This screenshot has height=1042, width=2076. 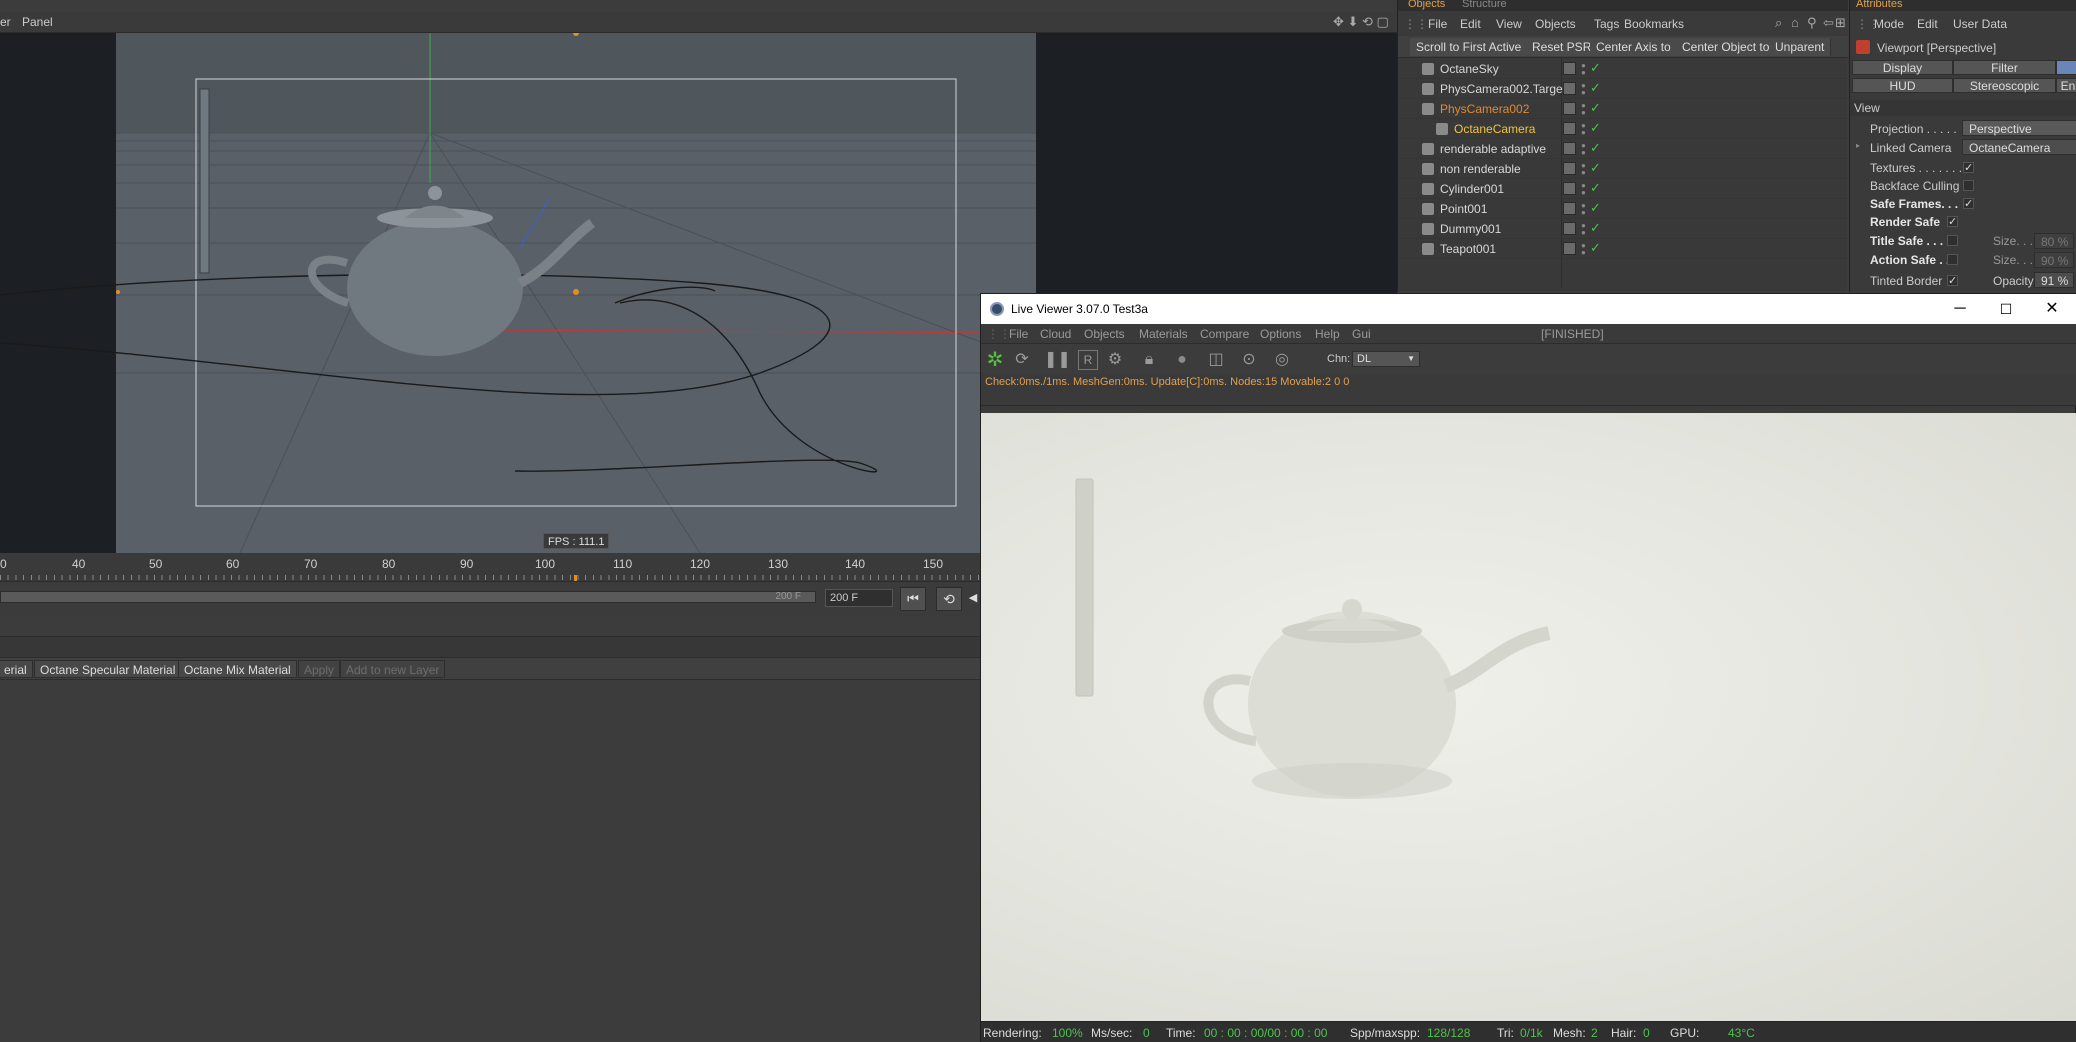 What do you see at coordinates (1634, 47) in the screenshot?
I see `center-axis-button: Center Axis to` at bounding box center [1634, 47].